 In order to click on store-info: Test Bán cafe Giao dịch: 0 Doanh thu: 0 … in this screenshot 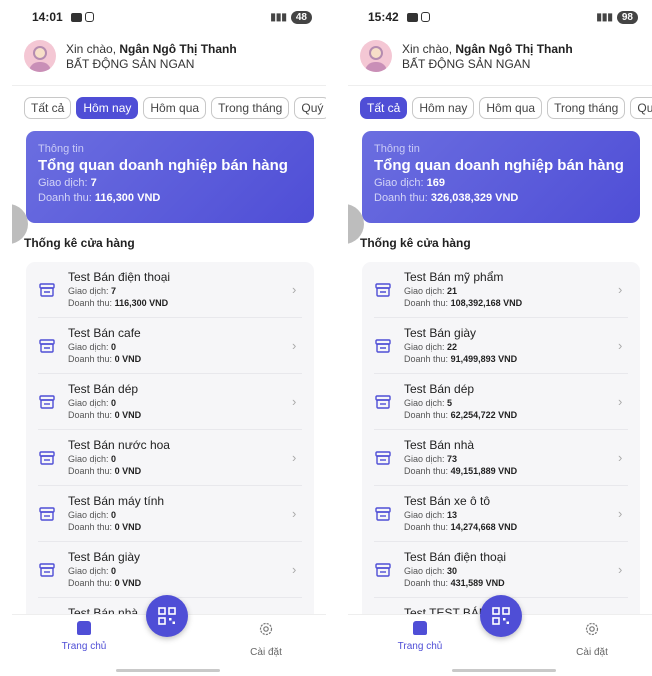, I will do `click(180, 345)`.